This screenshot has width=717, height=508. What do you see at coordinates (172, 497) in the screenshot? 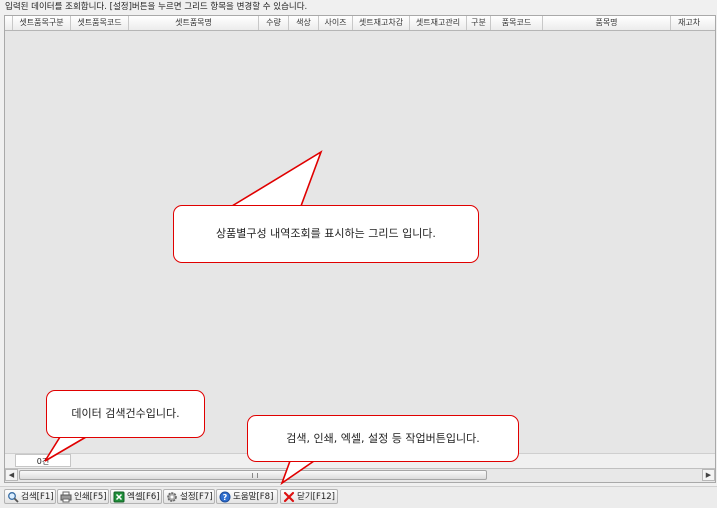
I see `gear-icon` at bounding box center [172, 497].